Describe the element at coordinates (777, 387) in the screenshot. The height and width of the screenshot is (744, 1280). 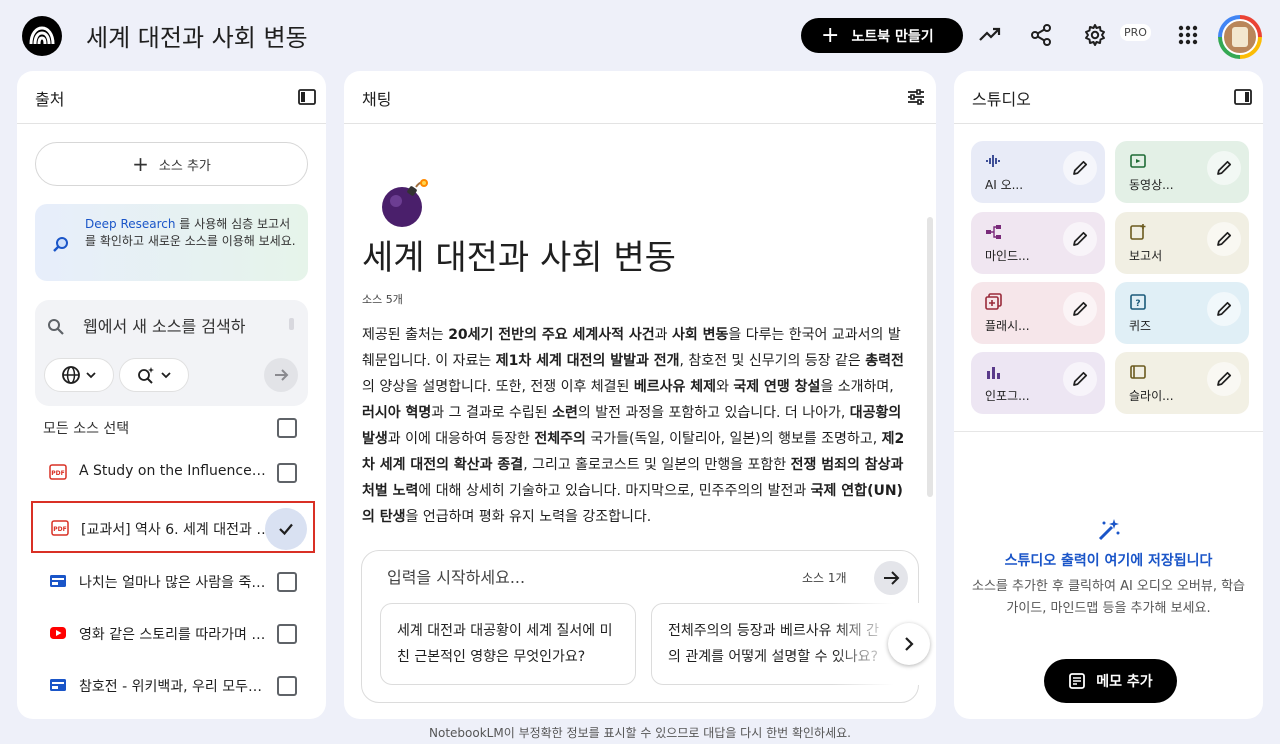
I see `summary-highlight: 국제 연맹 창설` at that location.